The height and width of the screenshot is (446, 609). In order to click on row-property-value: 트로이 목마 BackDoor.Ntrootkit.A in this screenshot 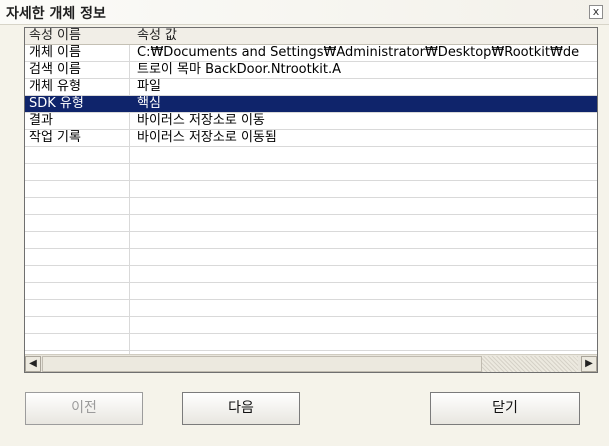, I will do `click(239, 69)`.